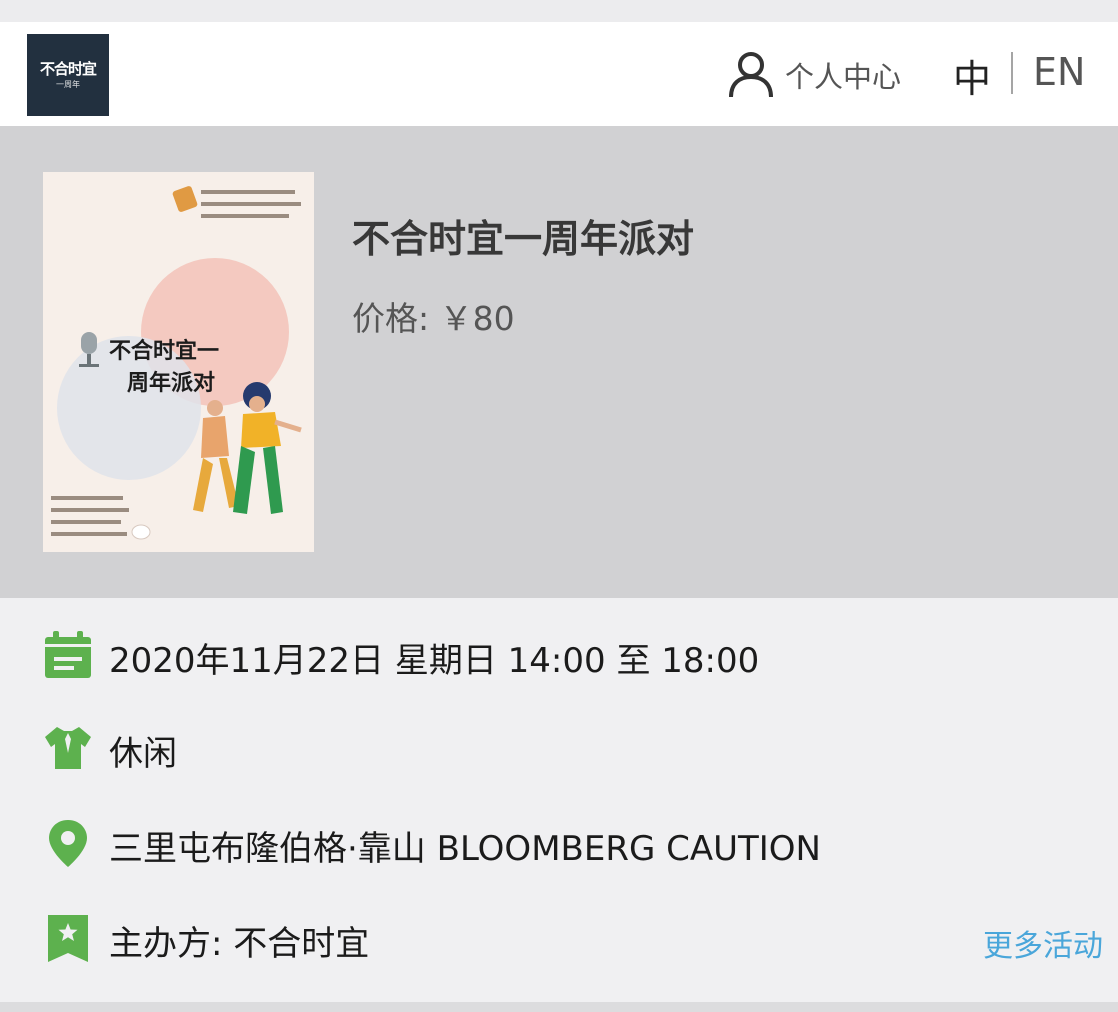 The width and height of the screenshot is (1118, 1012). I want to click on map-pin-icon, so click(68, 843).